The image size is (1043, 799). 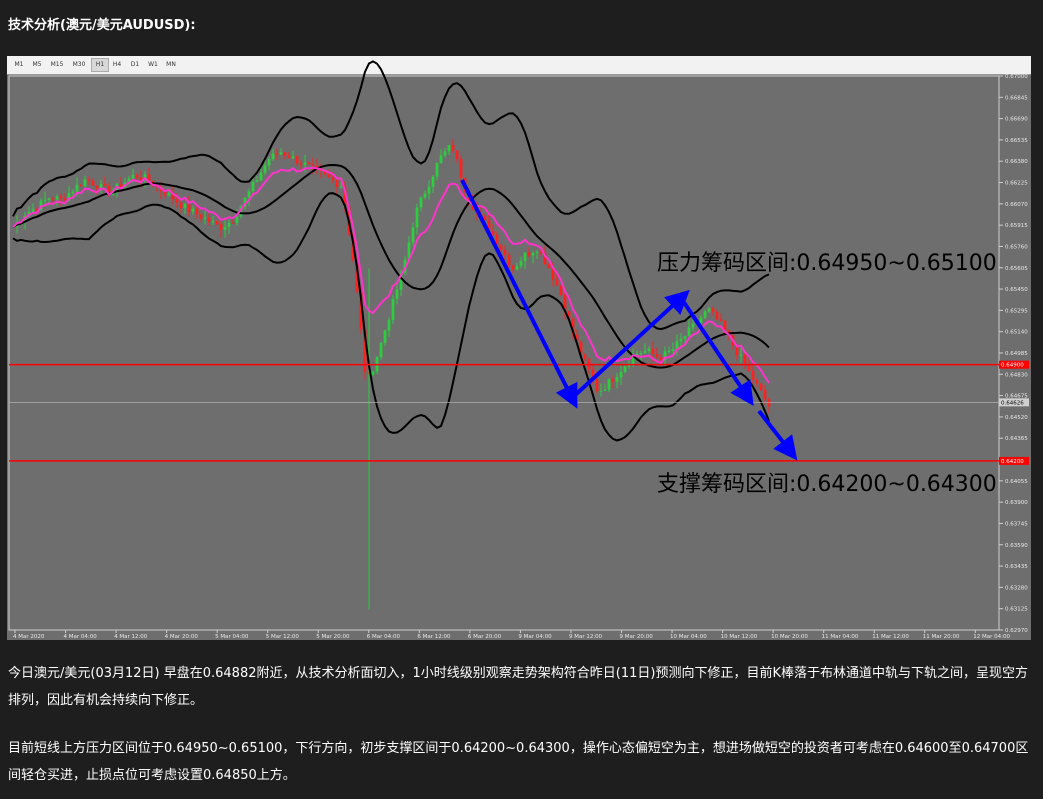 What do you see at coordinates (1012, 366) in the screenshot?
I see `level-price-label: 0.64900` at bounding box center [1012, 366].